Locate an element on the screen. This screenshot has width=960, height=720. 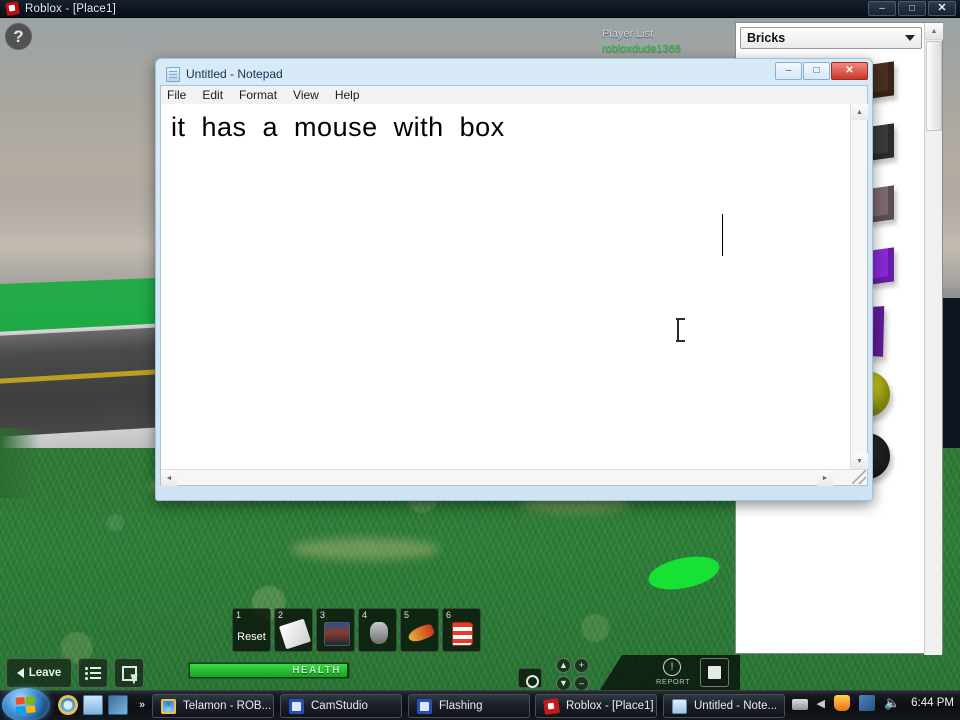
taskbar-button-label: Roblox - [Place1] is located at coordinates (610, 706).